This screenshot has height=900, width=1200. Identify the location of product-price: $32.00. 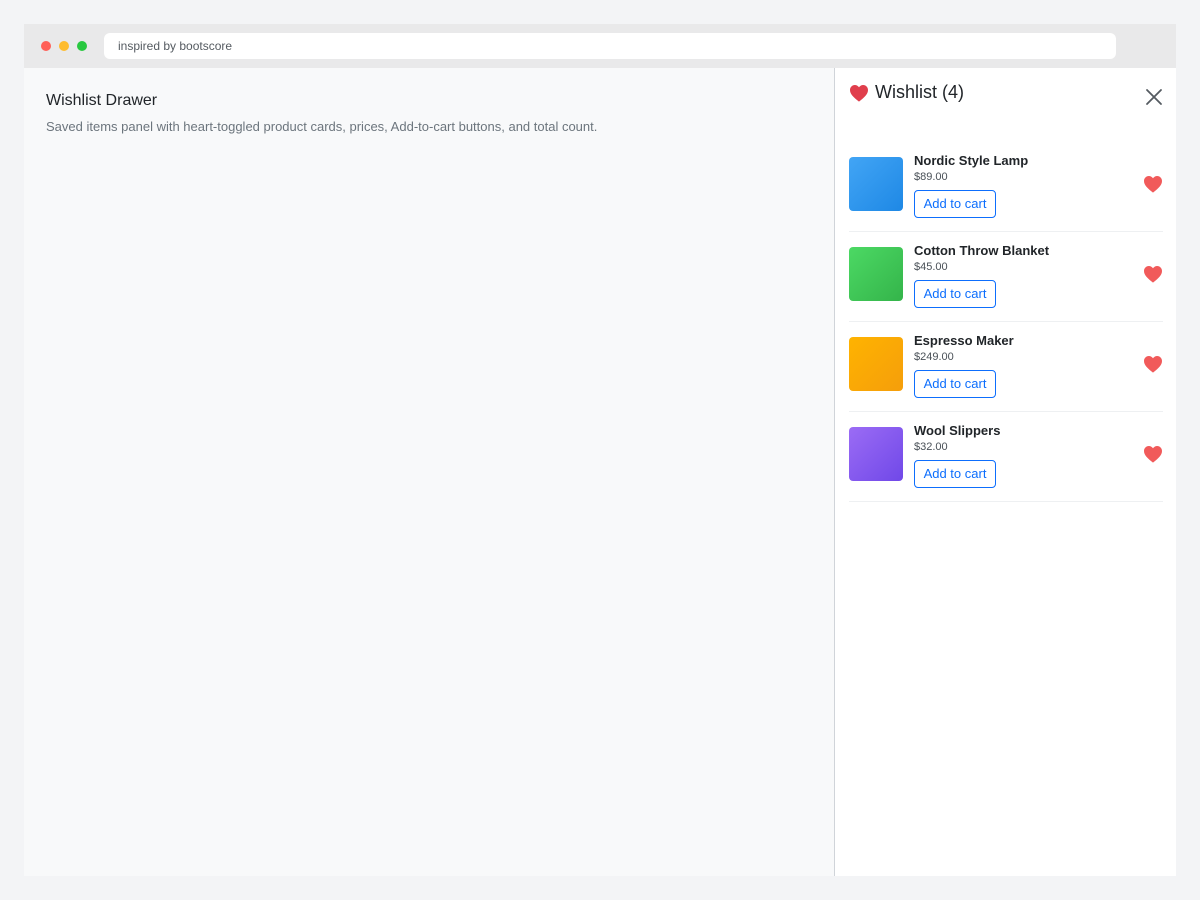
(931, 447).